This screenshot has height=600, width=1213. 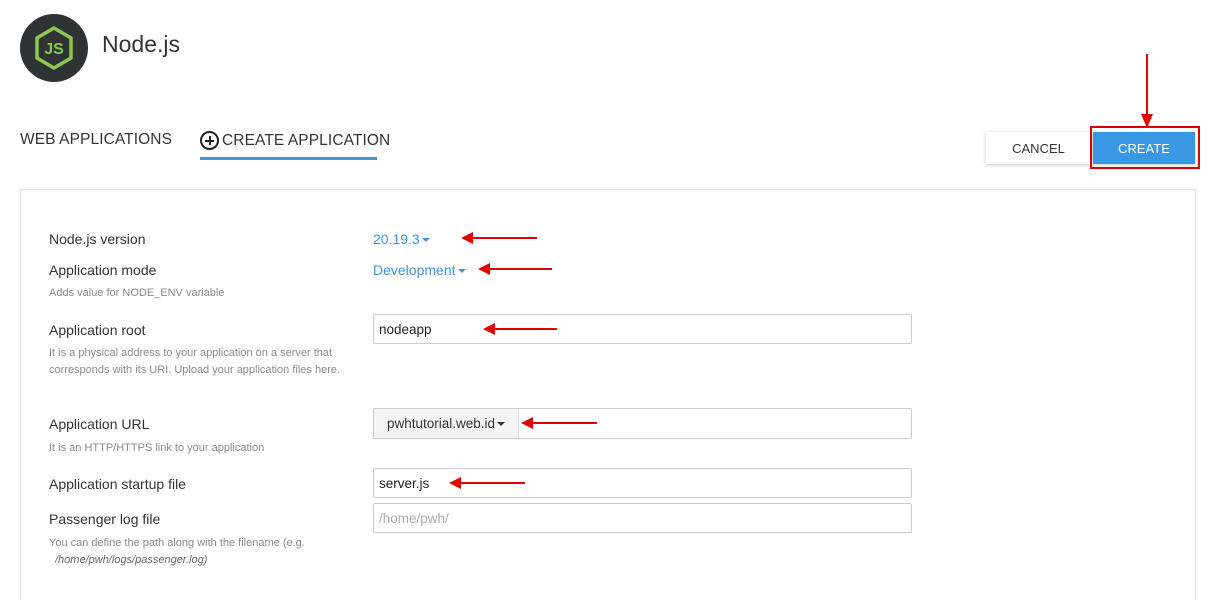 I want to click on active-tab-indicator, so click(x=288, y=158).